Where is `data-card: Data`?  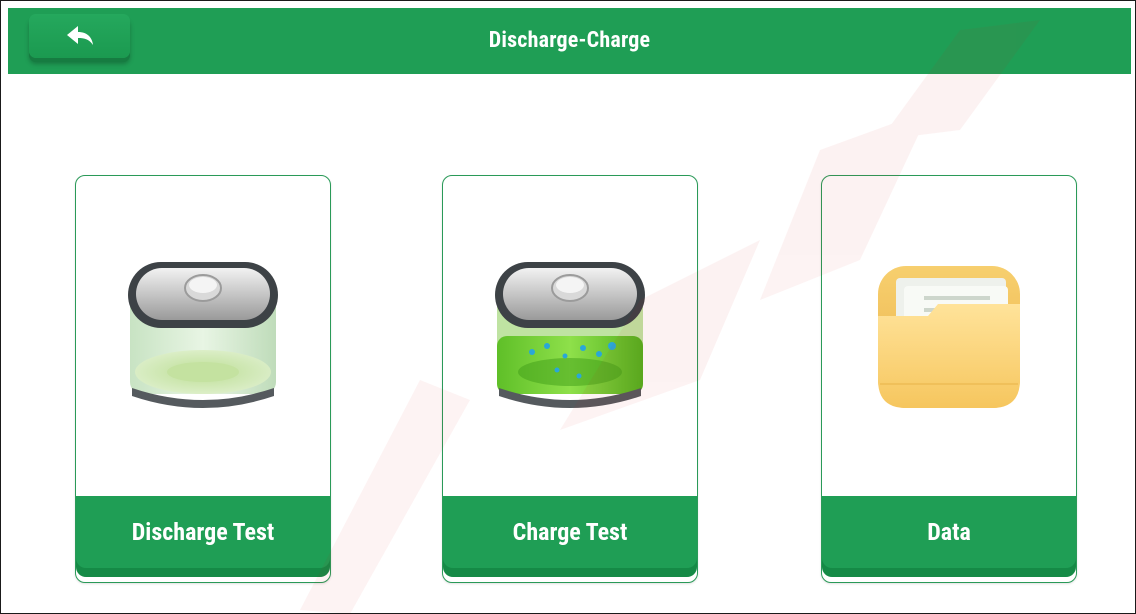
data-card: Data is located at coordinates (949, 379).